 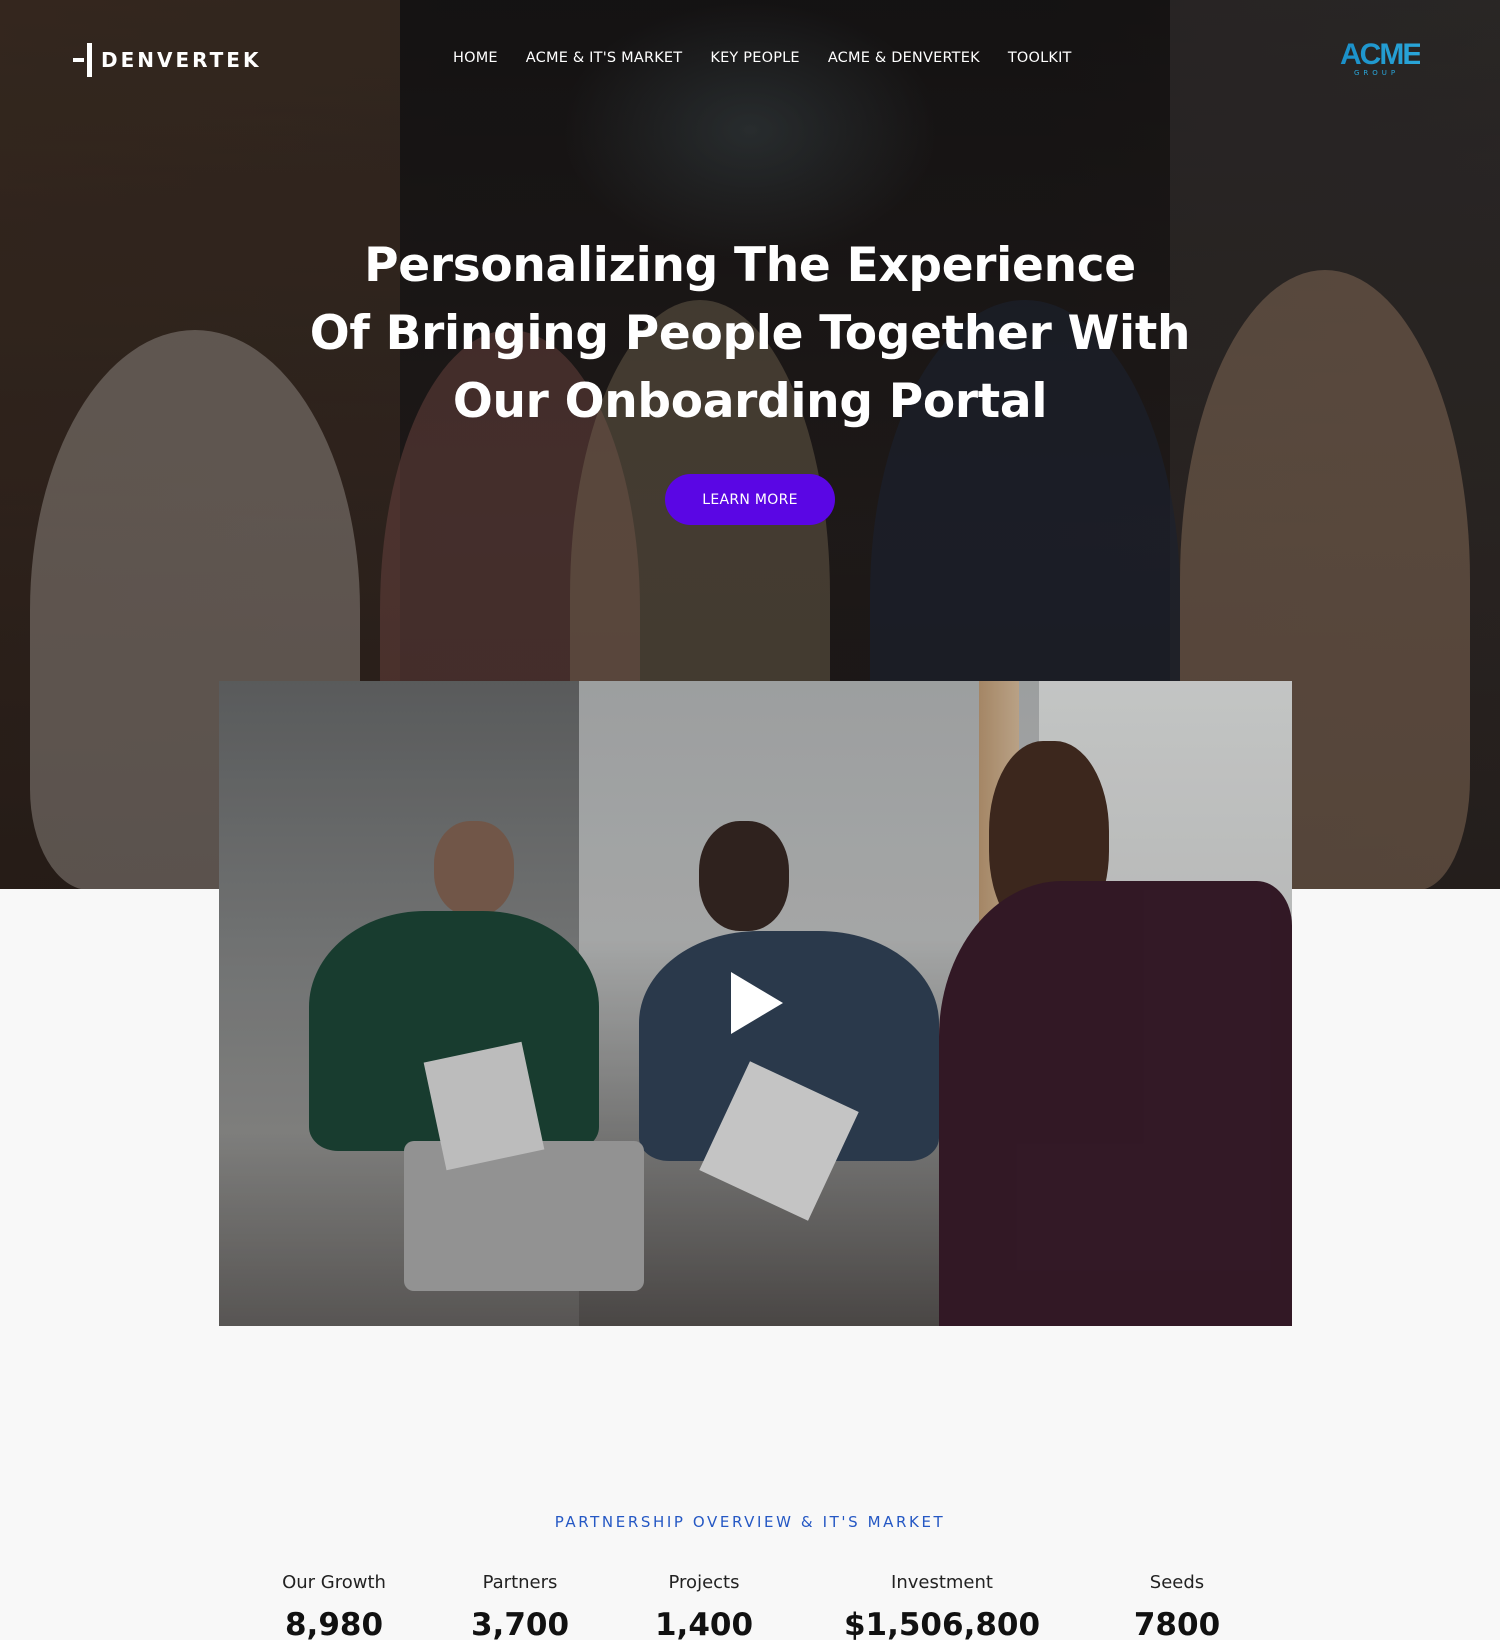 I want to click on nav-item-acme-market: ACME & IT'S MARKET, so click(x=604, y=58).